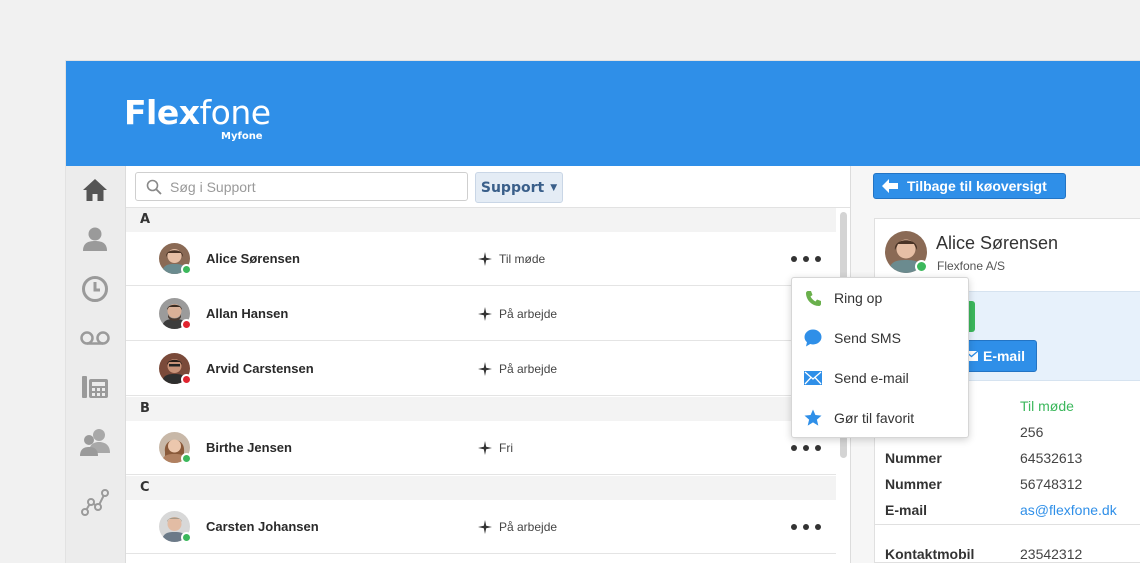 The width and height of the screenshot is (1140, 563). What do you see at coordinates (1032, 432) in the screenshot?
I see `detail-field-value: 256` at bounding box center [1032, 432].